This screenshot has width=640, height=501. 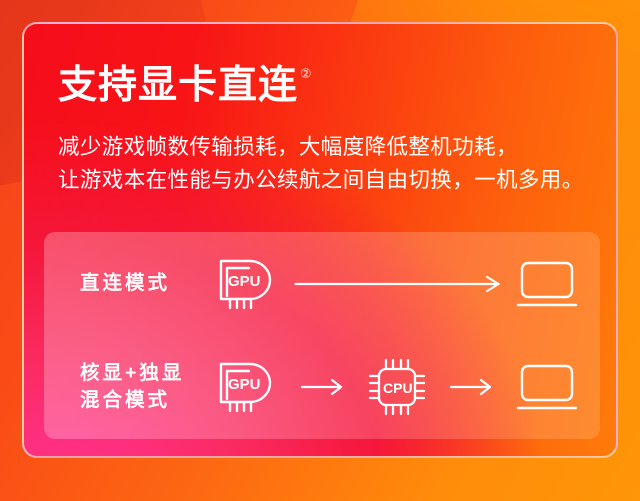 I want to click on description-line-1: 减少游戏帧数传输损耗，大幅度降低整机功耗，, so click(x=288, y=147).